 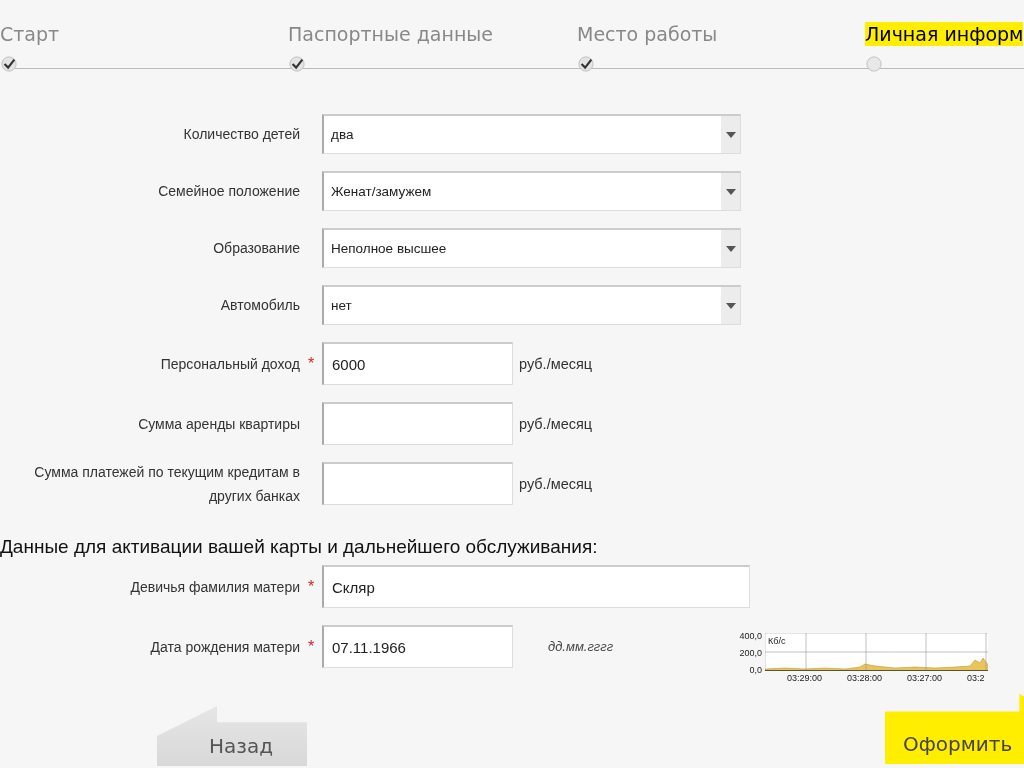 I want to click on field-label: Девичья фамилия матери, so click(x=215, y=586).